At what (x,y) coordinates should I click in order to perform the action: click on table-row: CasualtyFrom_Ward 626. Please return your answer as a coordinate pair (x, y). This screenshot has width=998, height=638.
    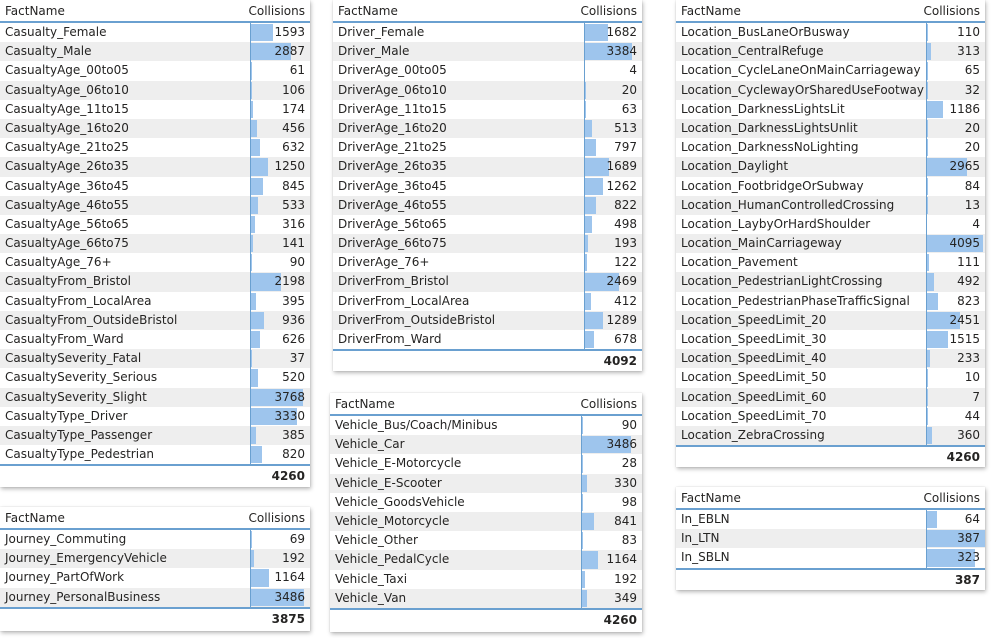
    Looking at the image, I should click on (155, 340).